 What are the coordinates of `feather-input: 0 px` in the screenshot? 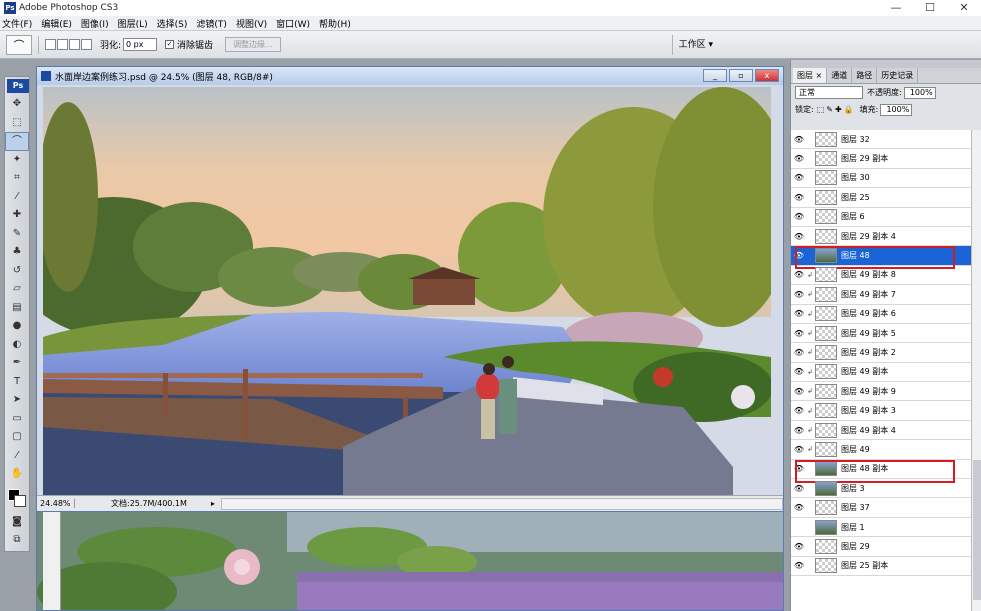 It's located at (140, 44).